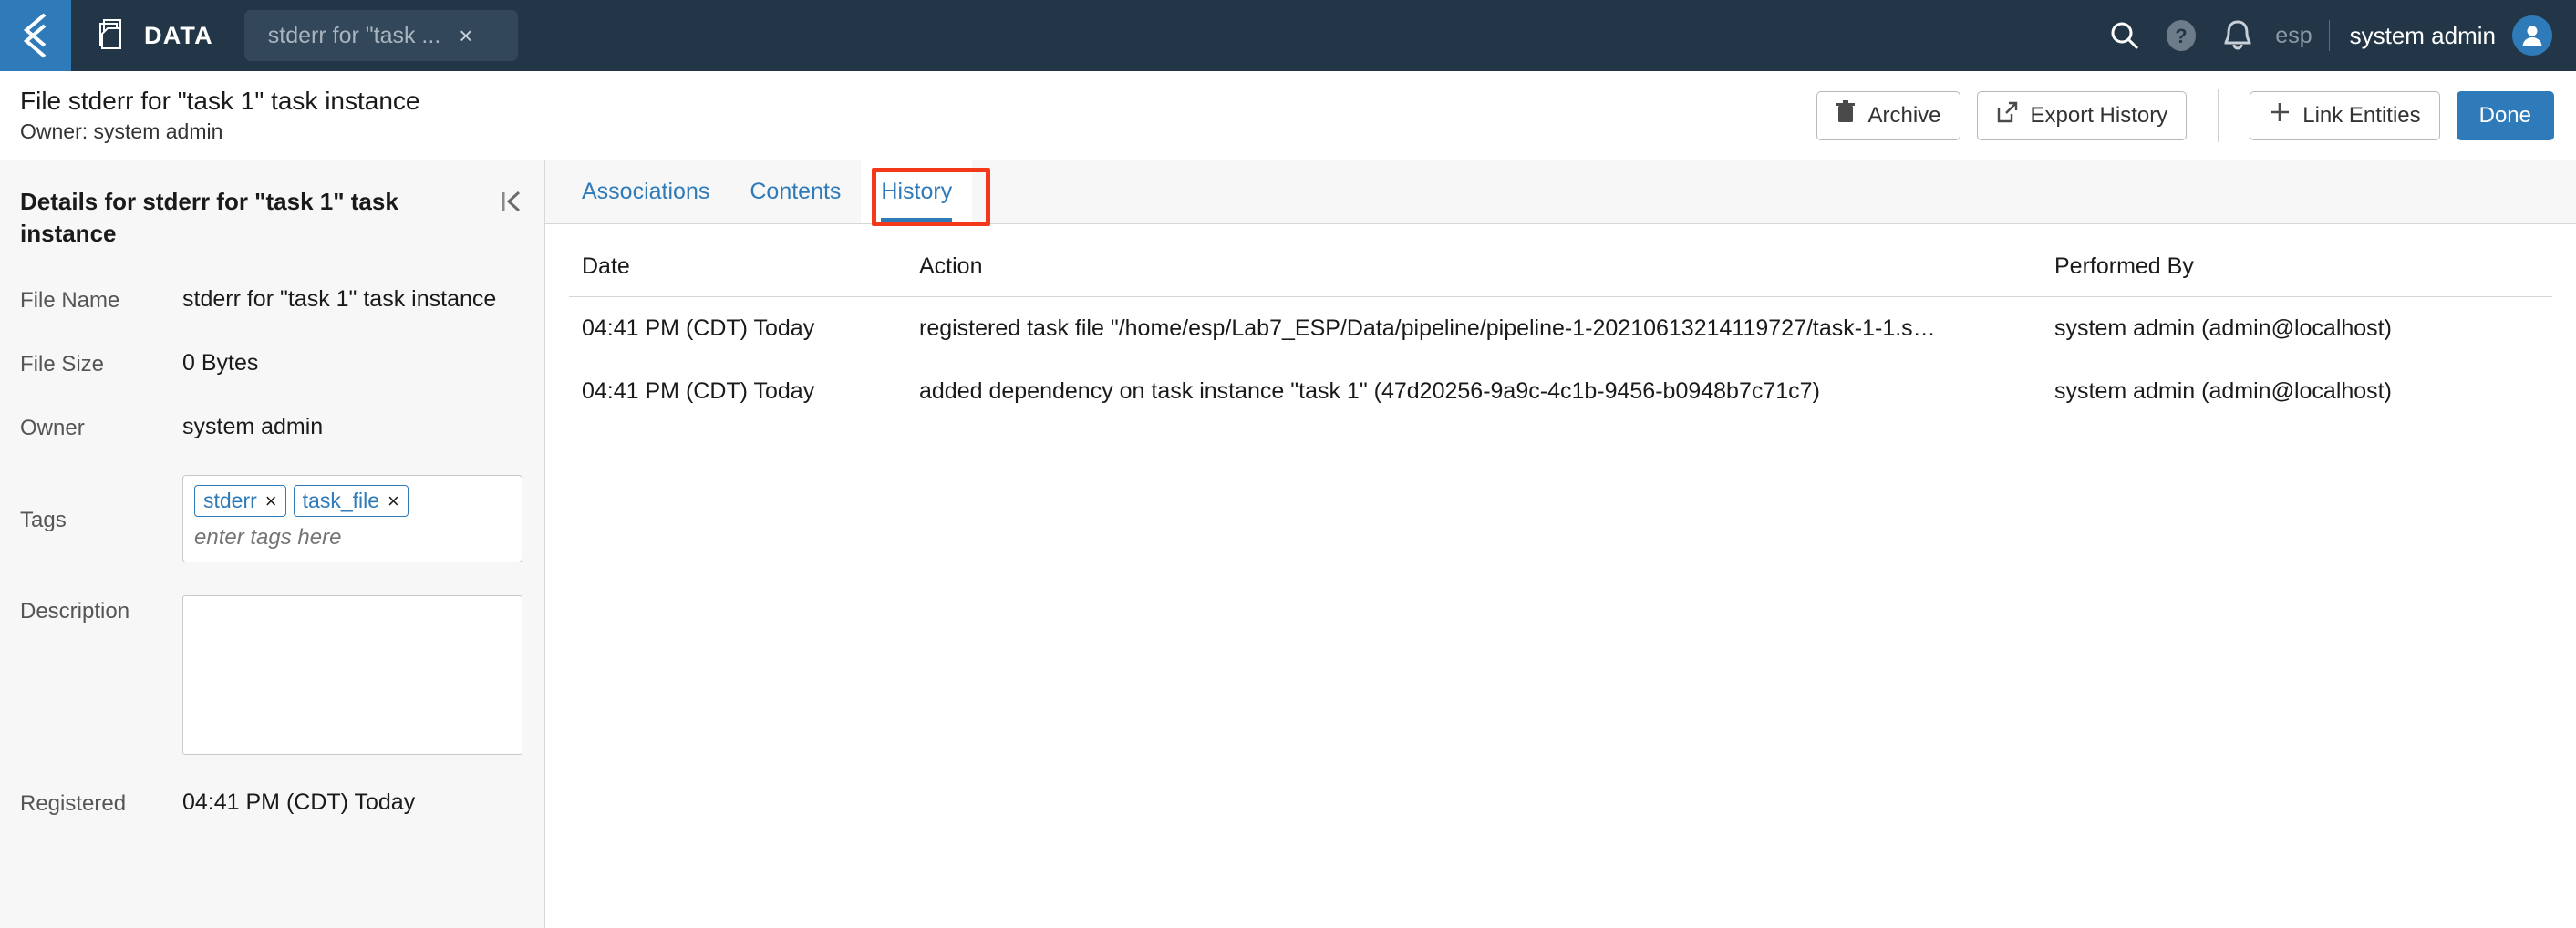 The width and height of the screenshot is (2576, 928). Describe the element at coordinates (2124, 35) in the screenshot. I see `search-icon` at that location.